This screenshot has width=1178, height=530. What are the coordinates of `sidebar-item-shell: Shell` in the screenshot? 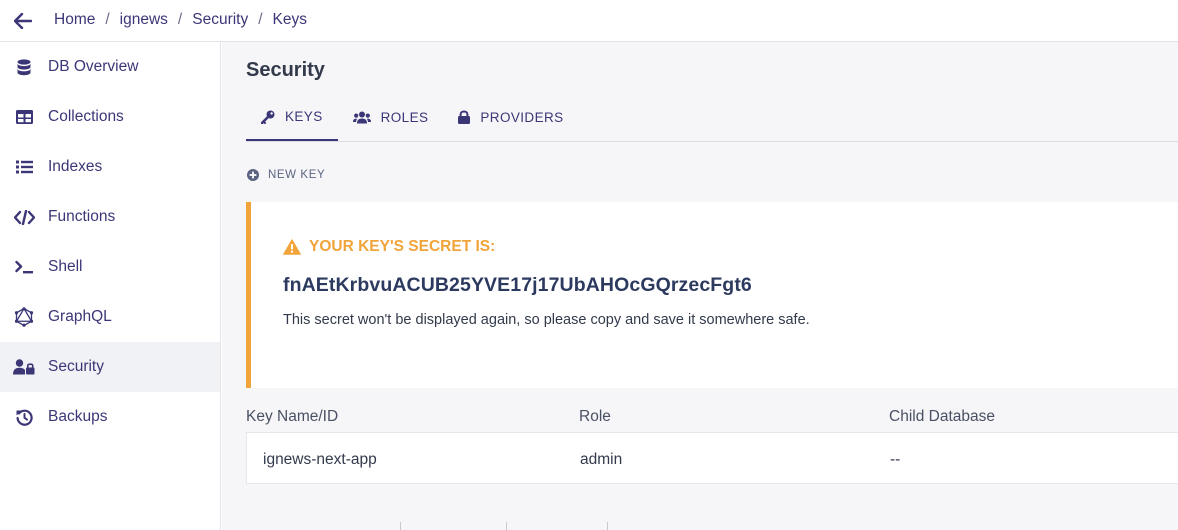 It's located at (110, 267).